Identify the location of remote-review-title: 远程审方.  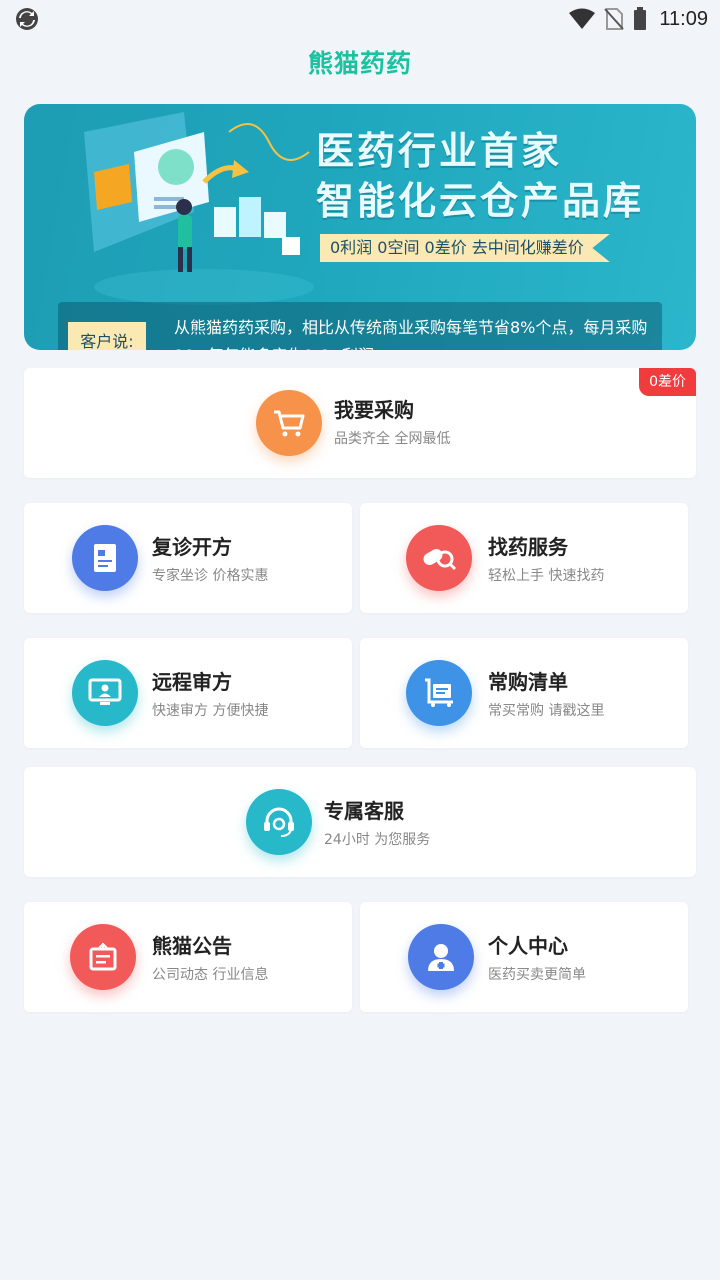
(192, 682).